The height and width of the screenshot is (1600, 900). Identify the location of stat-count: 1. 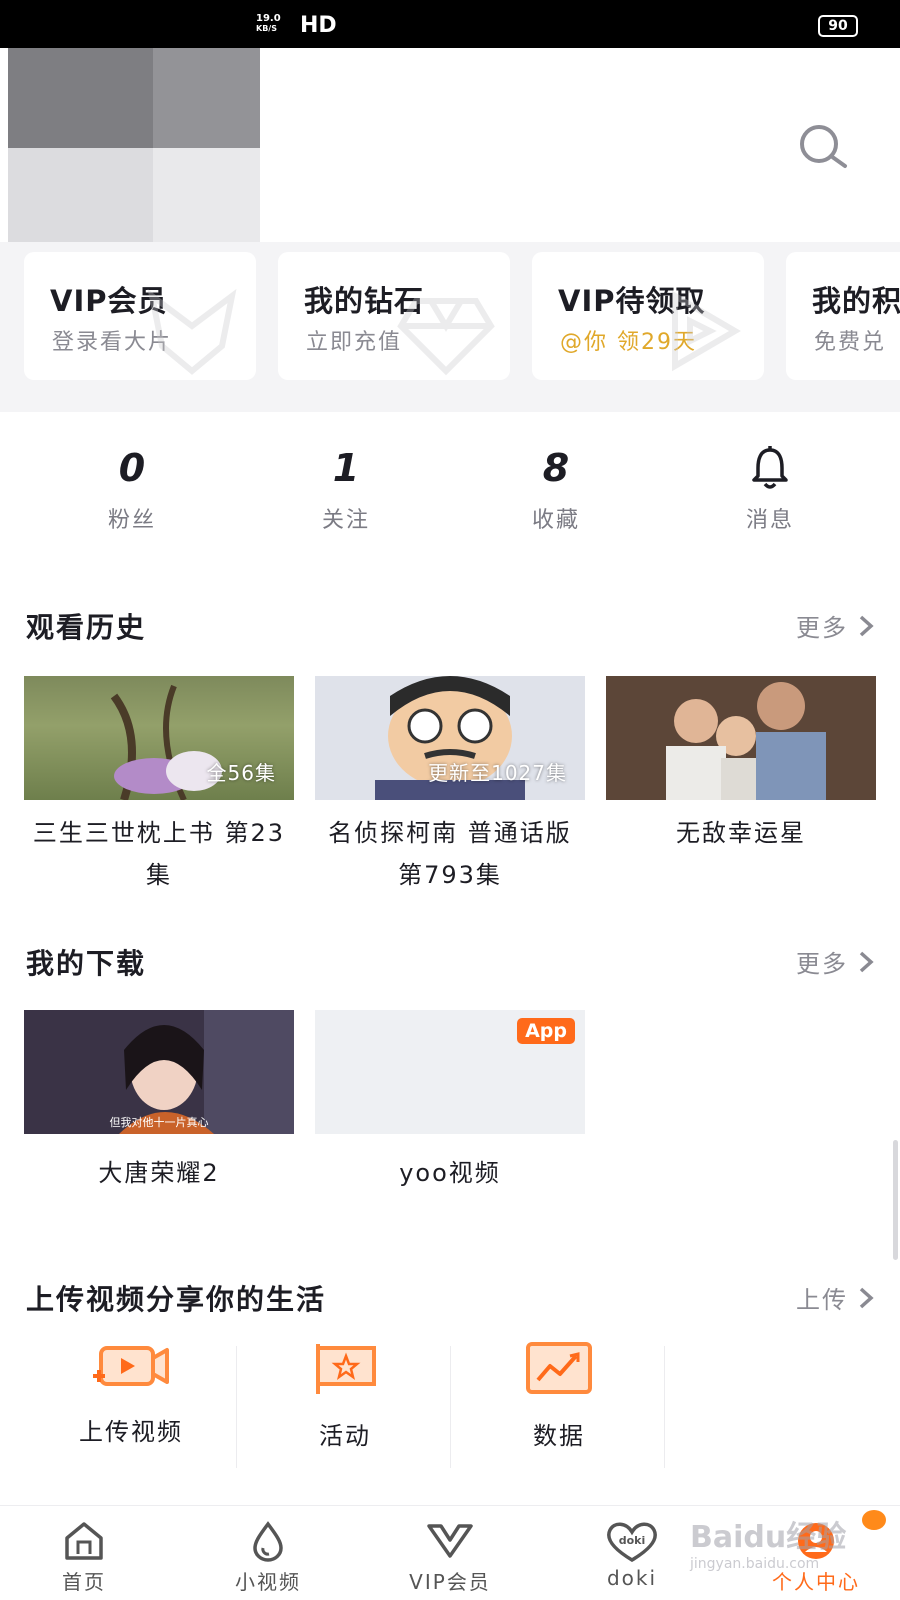
(346, 468).